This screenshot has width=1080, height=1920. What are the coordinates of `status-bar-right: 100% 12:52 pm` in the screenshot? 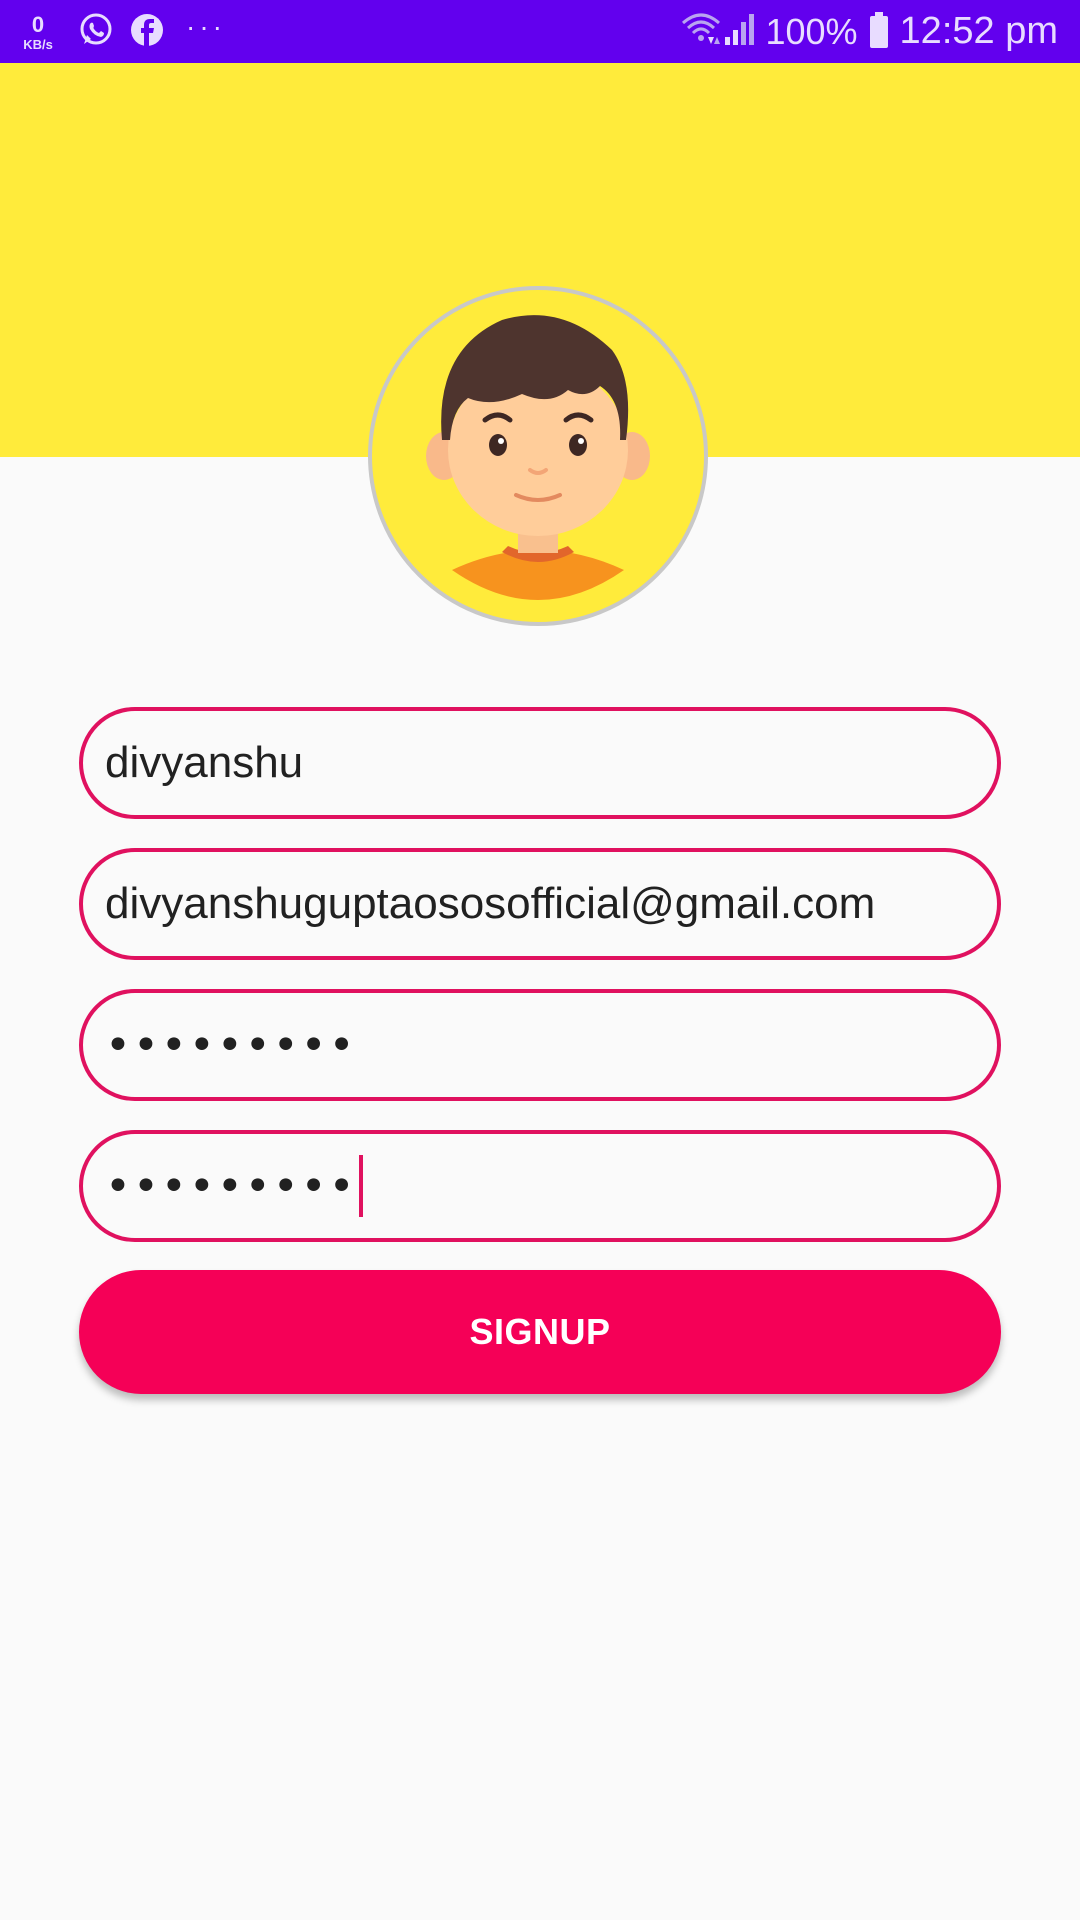 It's located at (869, 31).